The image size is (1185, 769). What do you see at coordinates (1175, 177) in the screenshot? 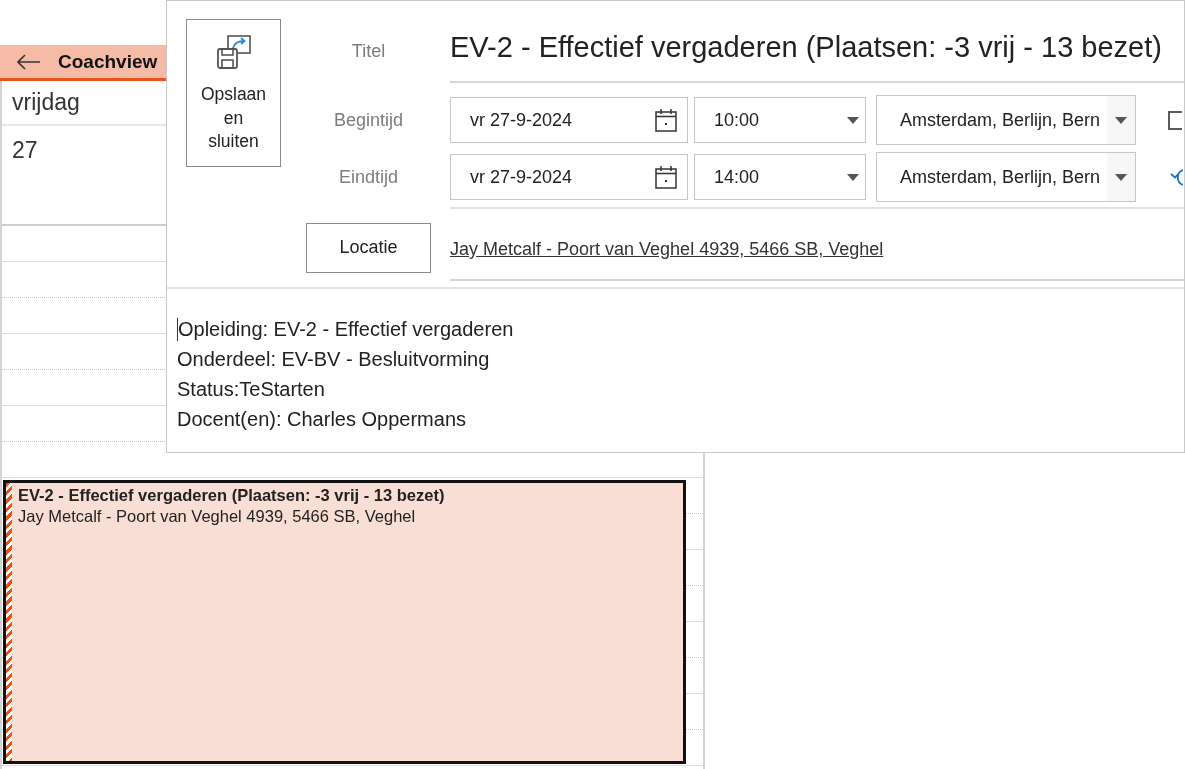
I see `refresh-icon` at bounding box center [1175, 177].